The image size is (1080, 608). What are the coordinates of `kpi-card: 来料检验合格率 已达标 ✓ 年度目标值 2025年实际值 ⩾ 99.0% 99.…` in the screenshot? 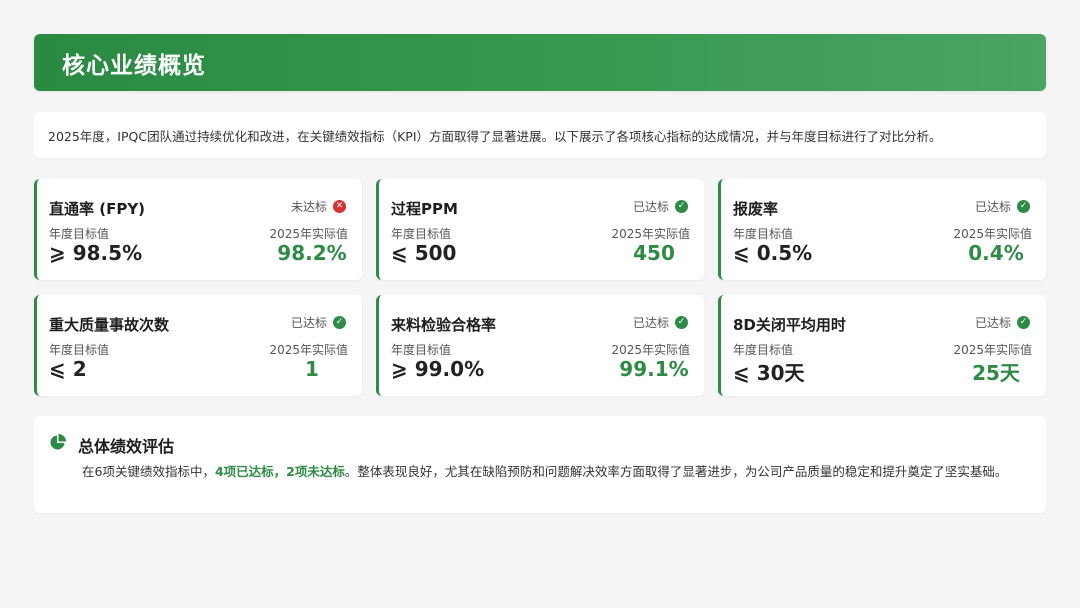 It's located at (540, 345).